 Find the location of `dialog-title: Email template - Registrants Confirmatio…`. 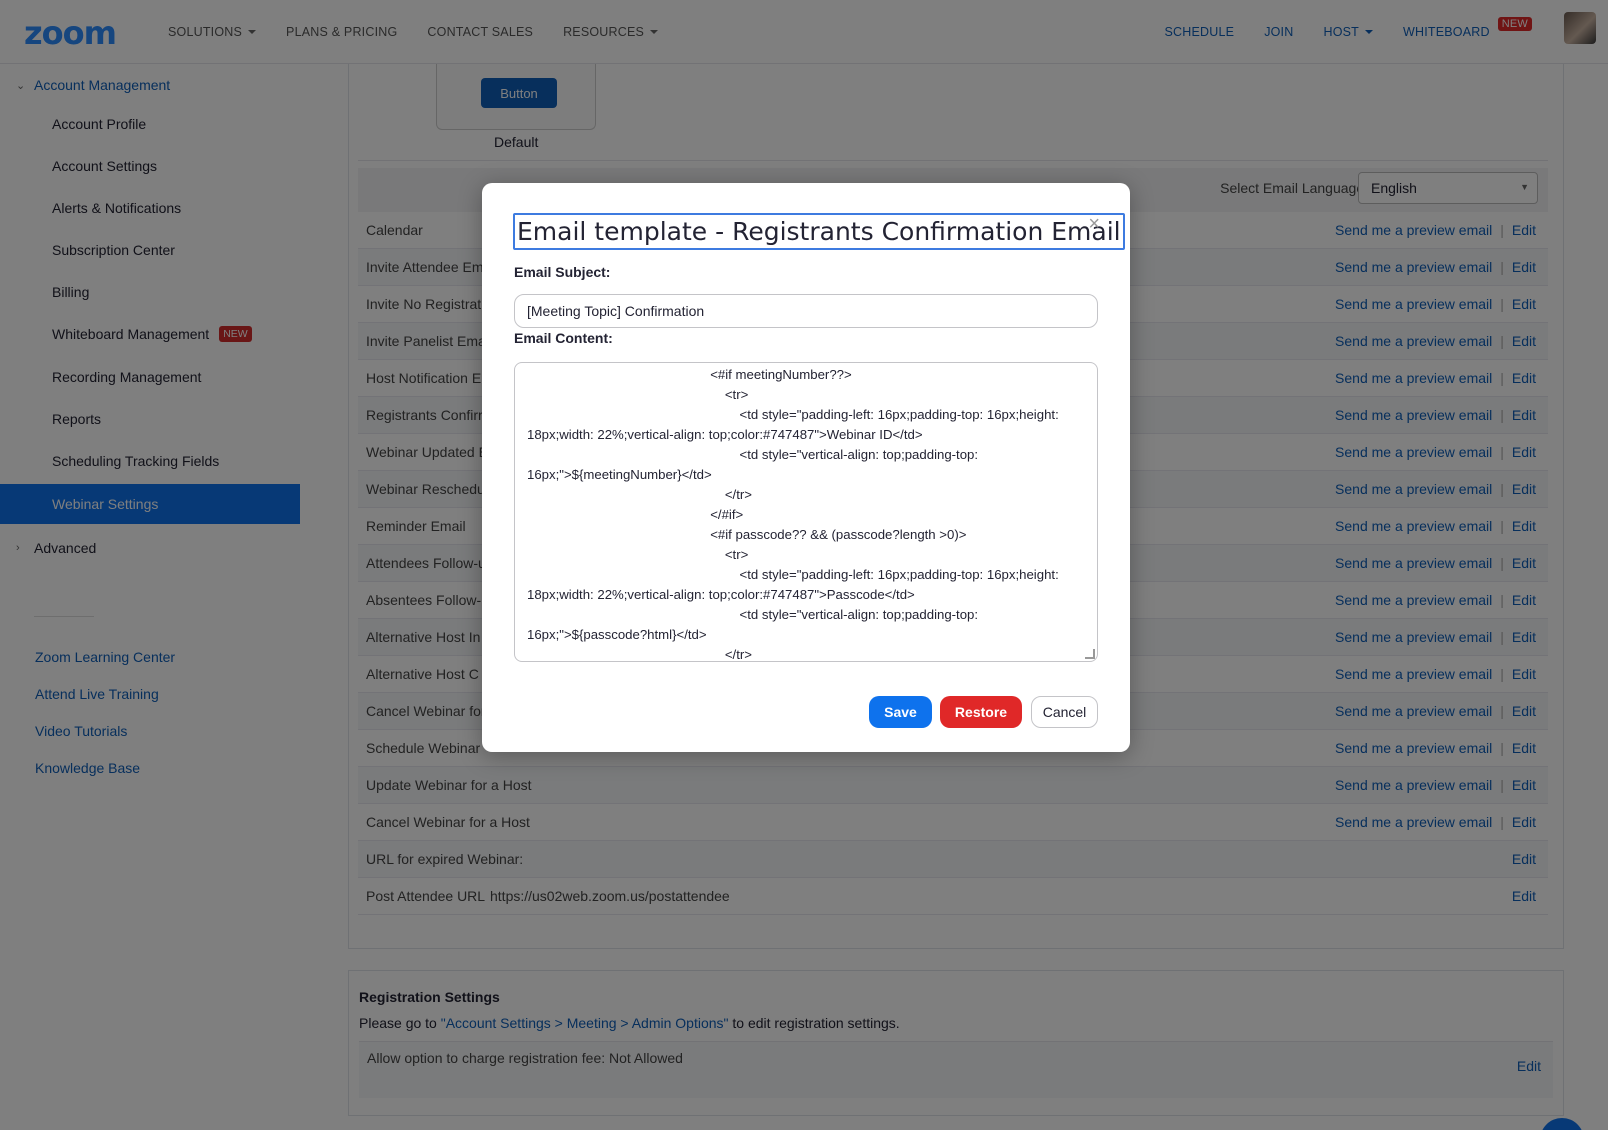

dialog-title: Email template - Registrants Confirmatio… is located at coordinates (819, 231).